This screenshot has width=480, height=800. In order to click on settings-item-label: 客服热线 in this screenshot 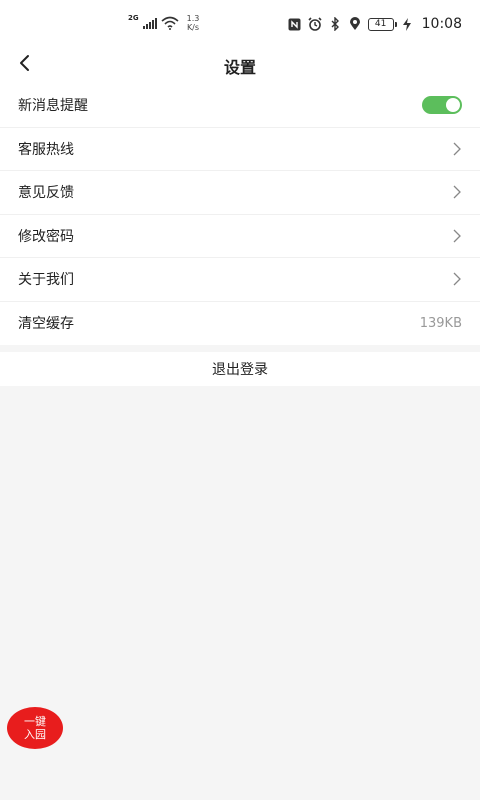, I will do `click(46, 149)`.